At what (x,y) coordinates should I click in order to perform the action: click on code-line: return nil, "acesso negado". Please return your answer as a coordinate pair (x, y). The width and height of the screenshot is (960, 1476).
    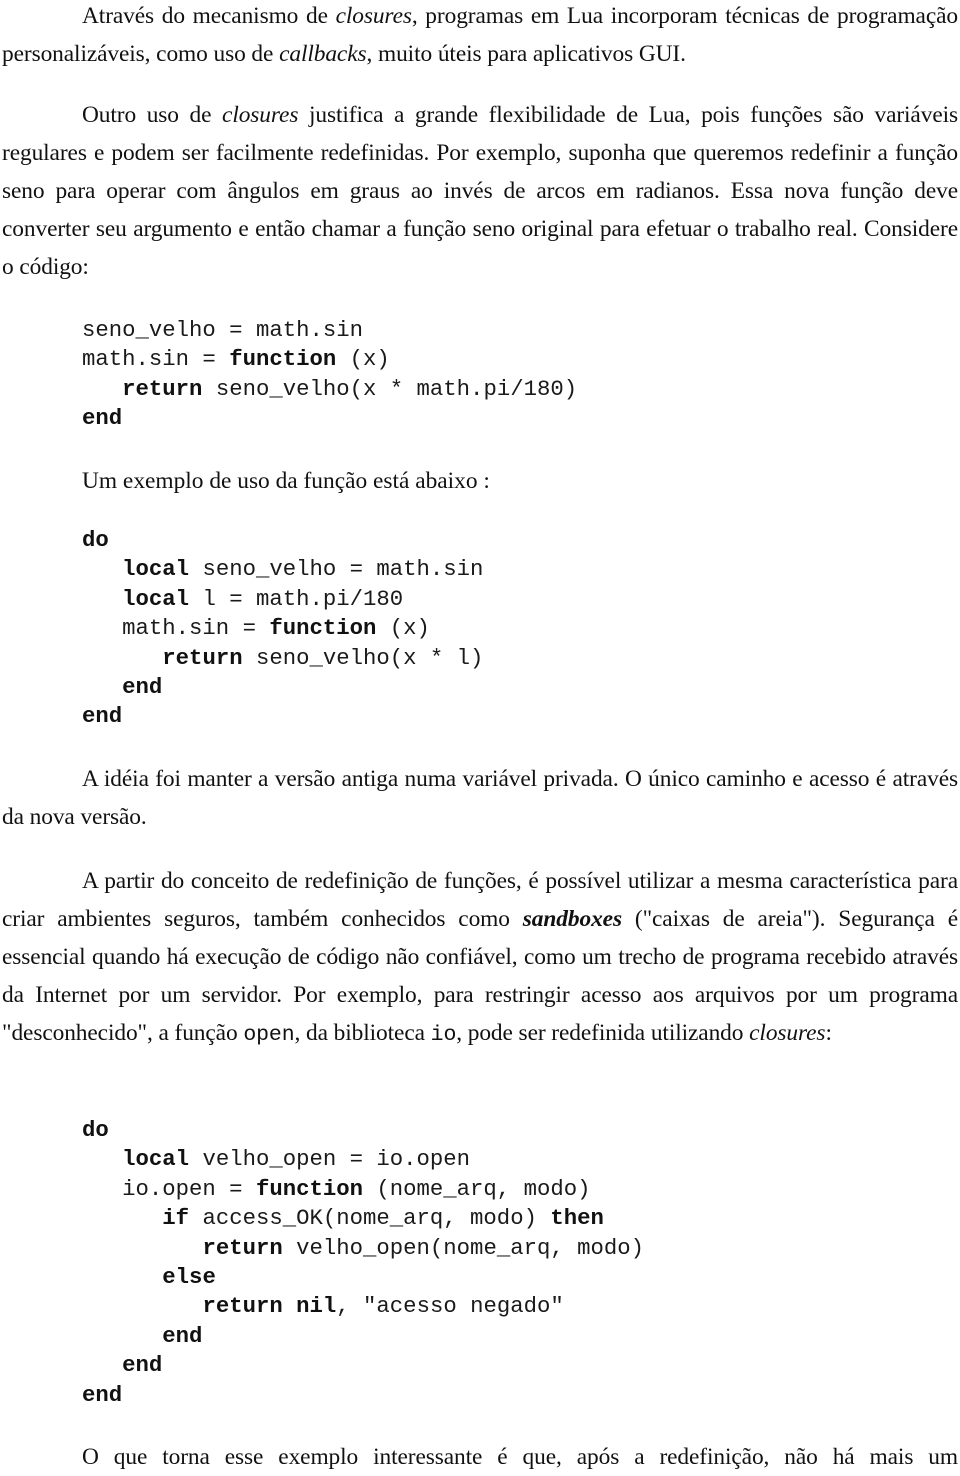
    Looking at the image, I should click on (363, 1306).